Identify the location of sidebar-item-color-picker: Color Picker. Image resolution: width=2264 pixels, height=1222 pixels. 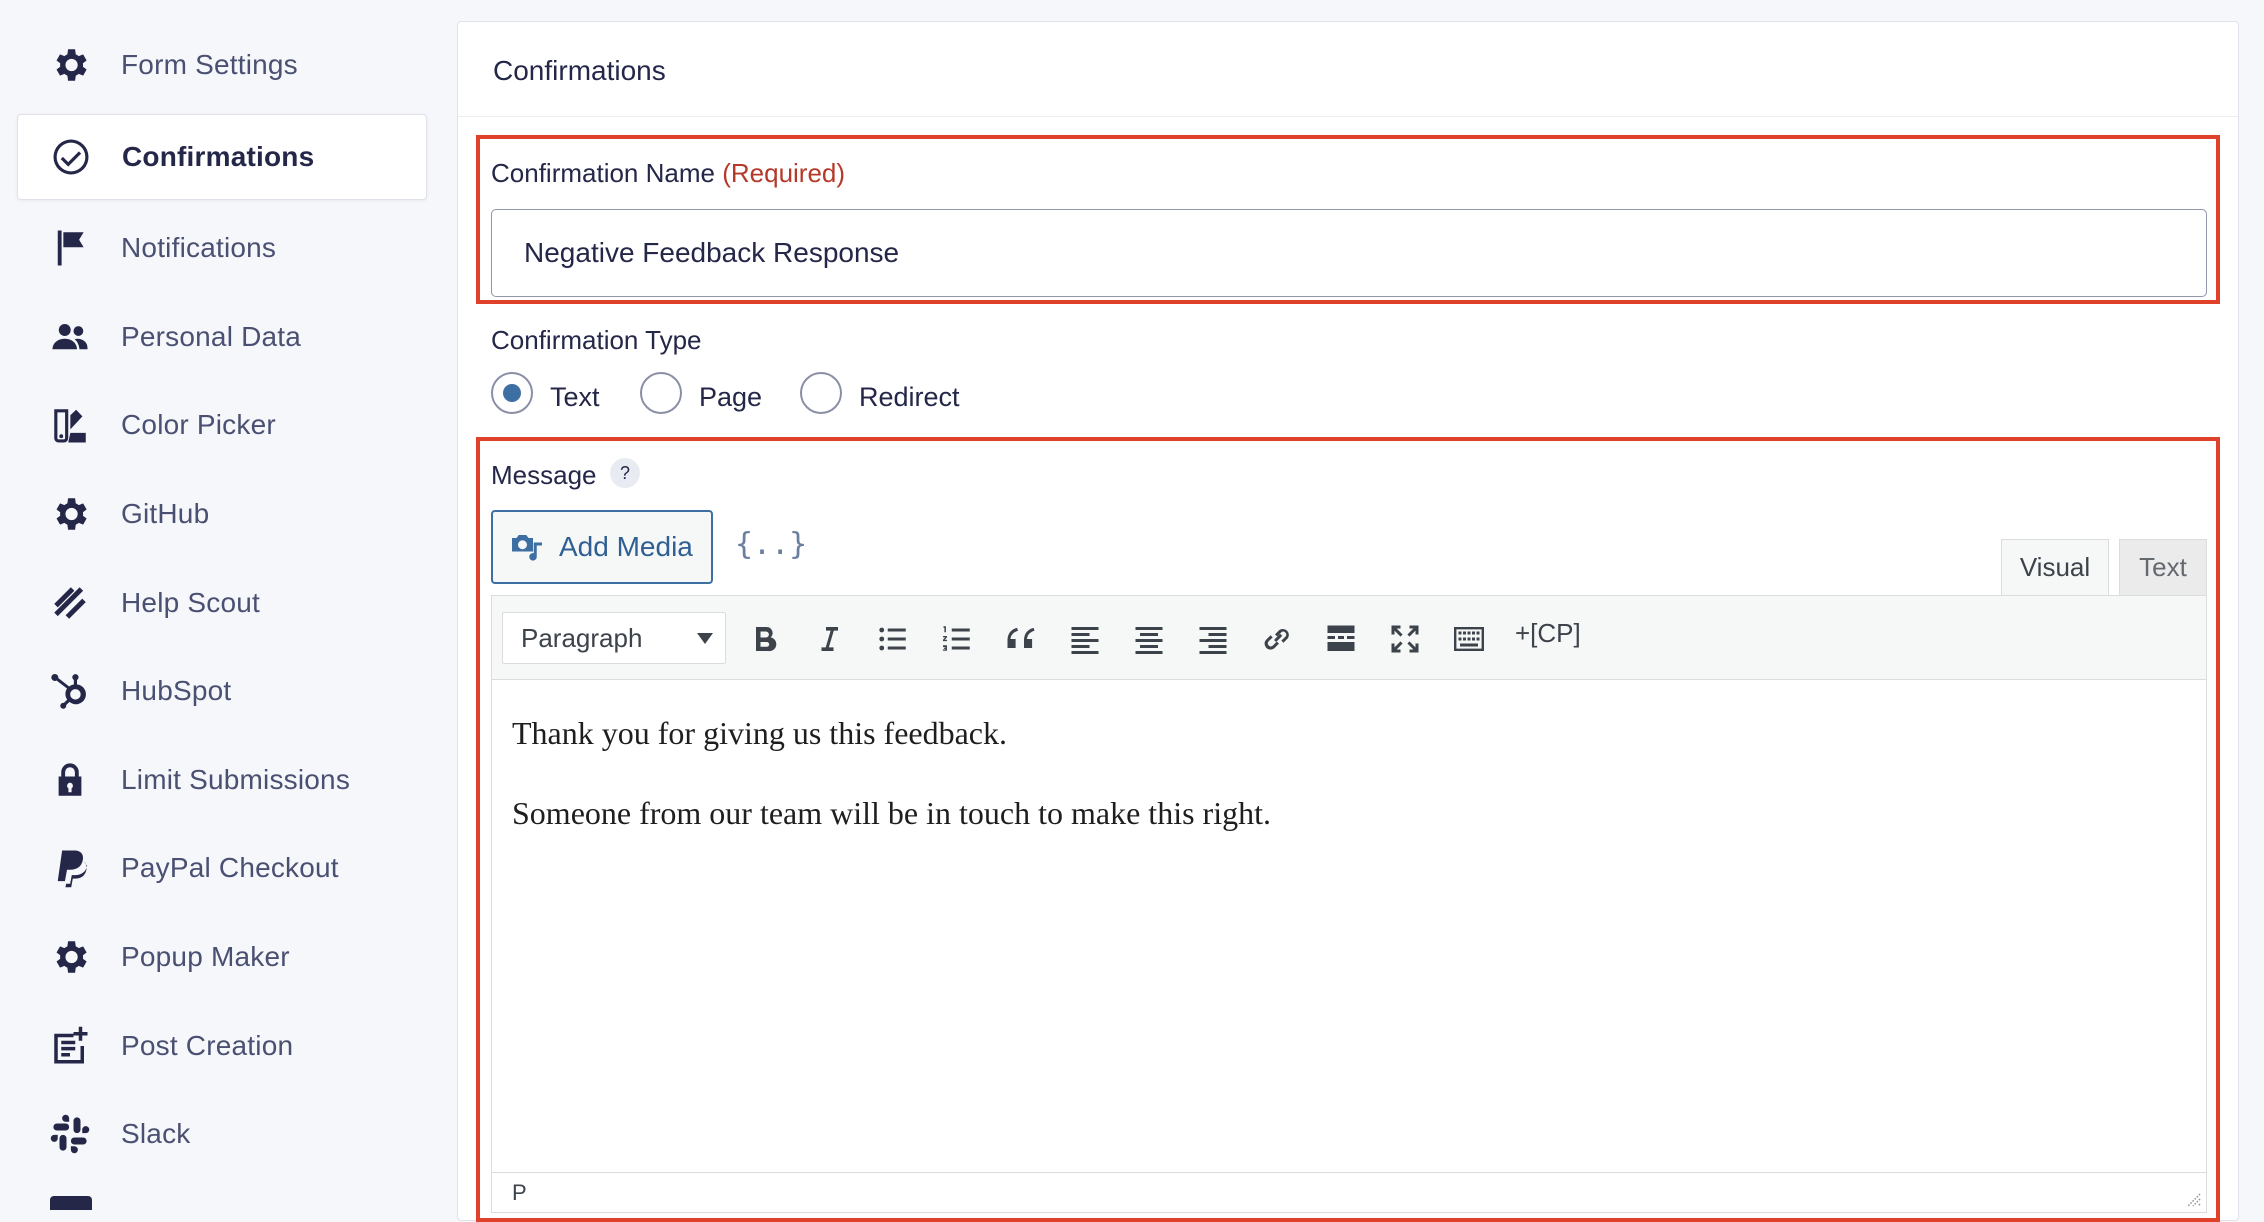
(222, 425).